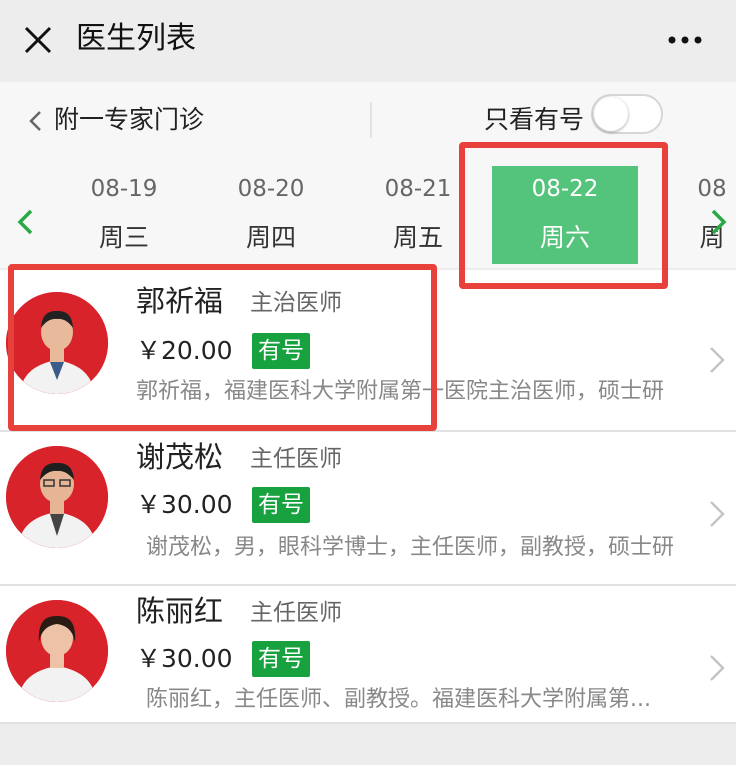 Image resolution: width=736 pixels, height=765 pixels. I want to click on consult-price: ￥20.00, so click(184, 350).